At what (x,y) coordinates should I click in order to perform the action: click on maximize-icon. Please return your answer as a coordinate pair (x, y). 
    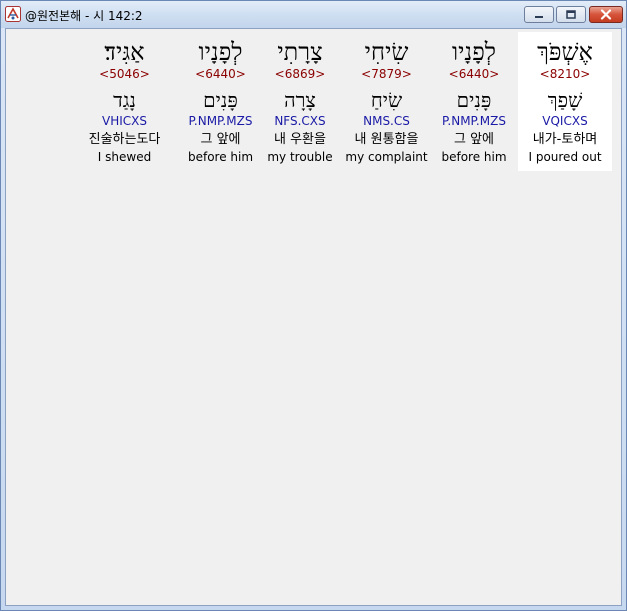
    Looking at the image, I should click on (571, 14).